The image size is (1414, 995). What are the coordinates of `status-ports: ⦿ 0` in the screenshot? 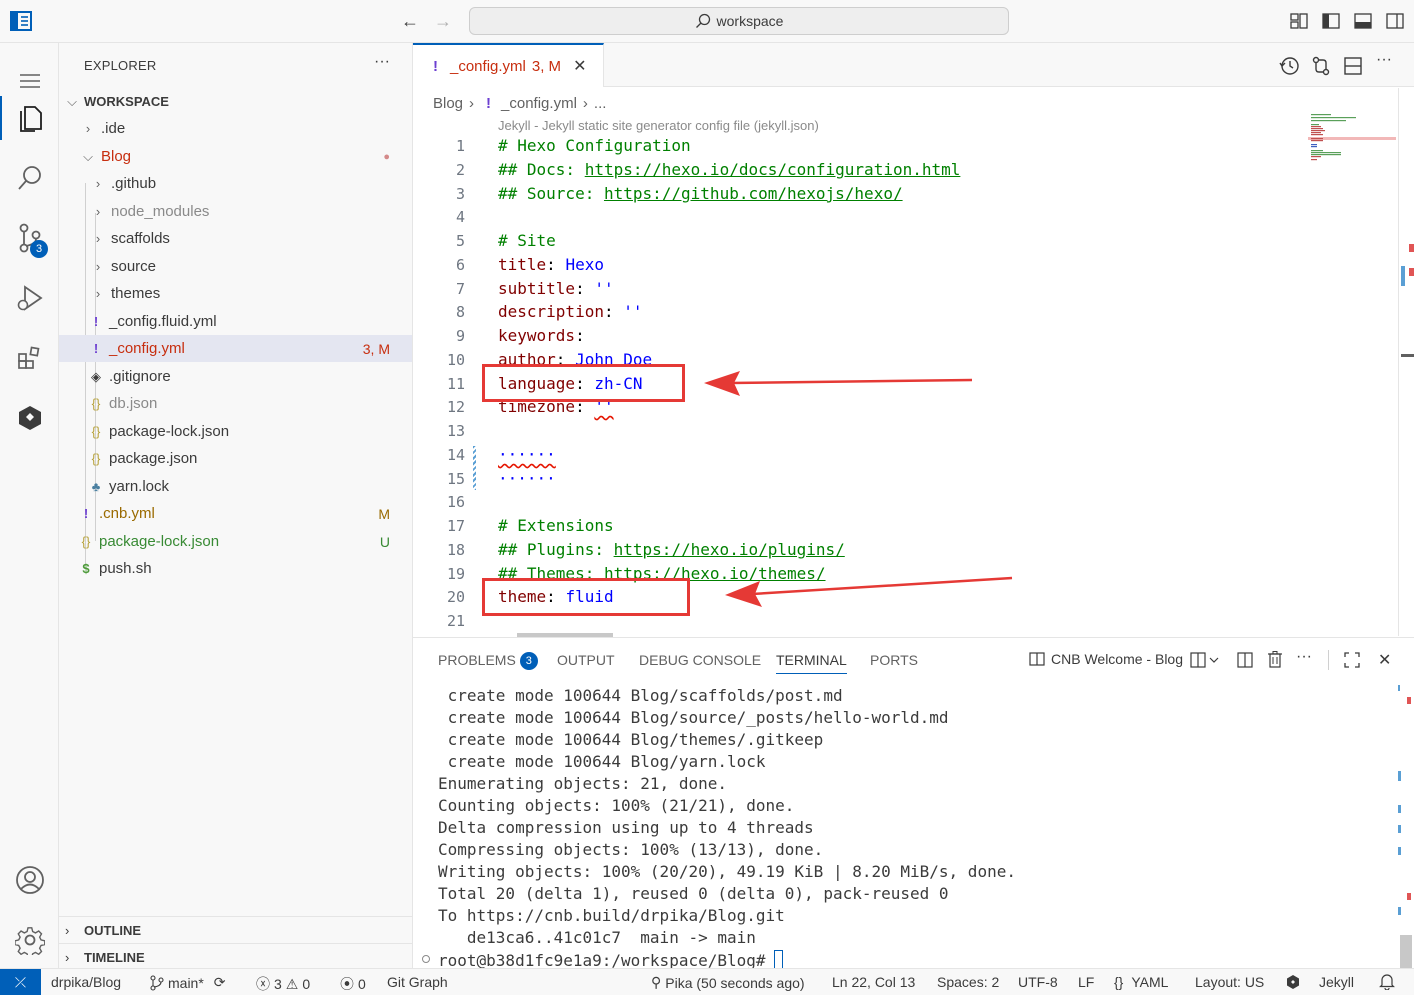 It's located at (353, 984).